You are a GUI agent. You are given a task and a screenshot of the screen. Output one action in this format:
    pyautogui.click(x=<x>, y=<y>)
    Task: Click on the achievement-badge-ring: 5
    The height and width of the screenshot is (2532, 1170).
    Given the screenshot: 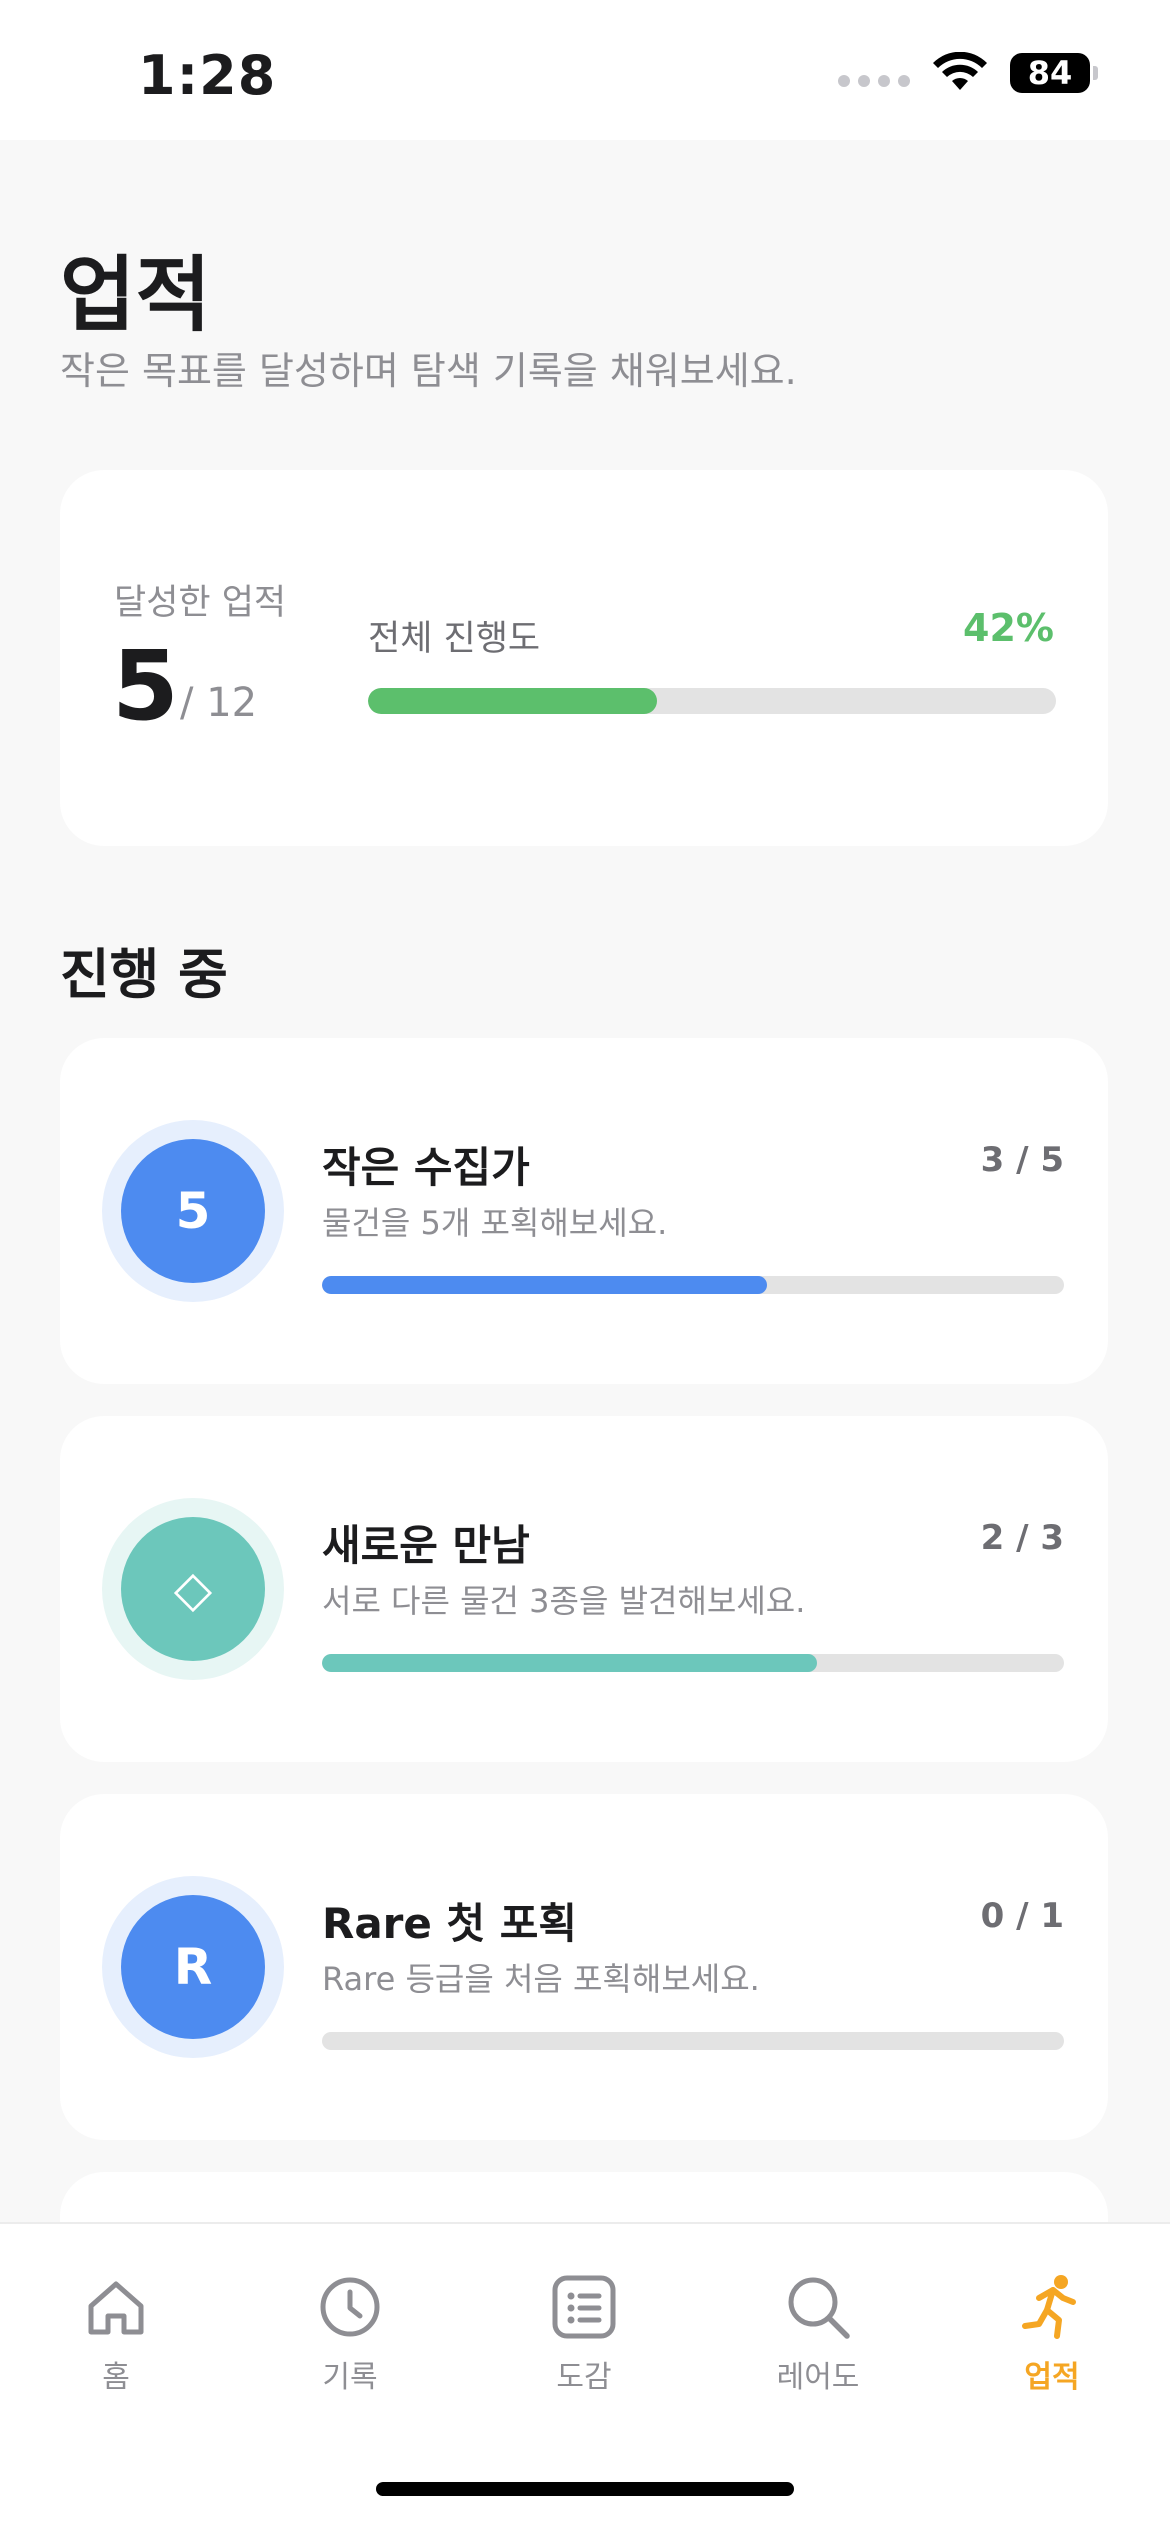 What is the action you would take?
    pyautogui.click(x=193, y=1211)
    